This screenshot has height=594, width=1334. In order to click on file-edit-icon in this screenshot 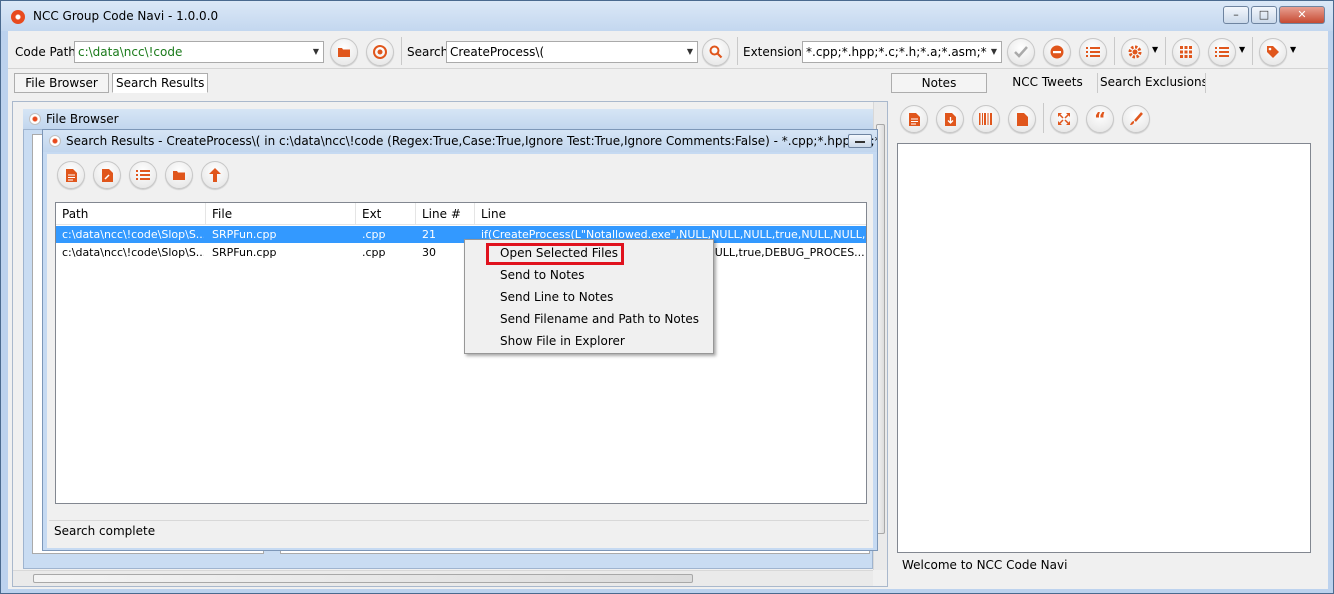, I will do `click(107, 175)`.